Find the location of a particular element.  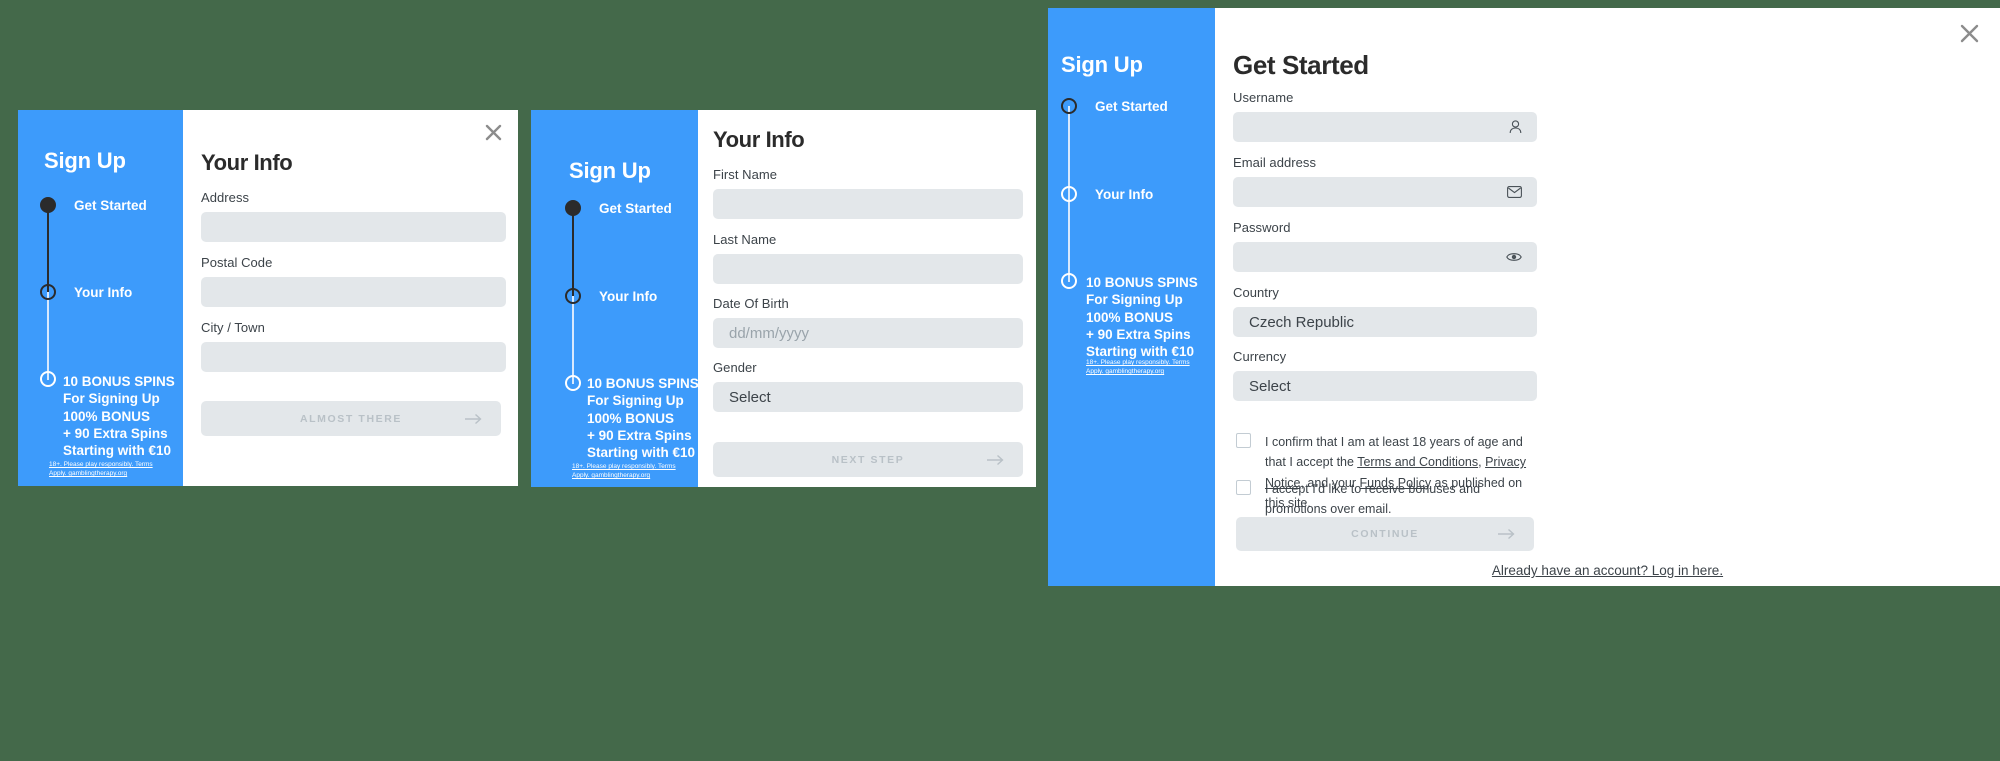

field-username: Username is located at coordinates (1385, 116).